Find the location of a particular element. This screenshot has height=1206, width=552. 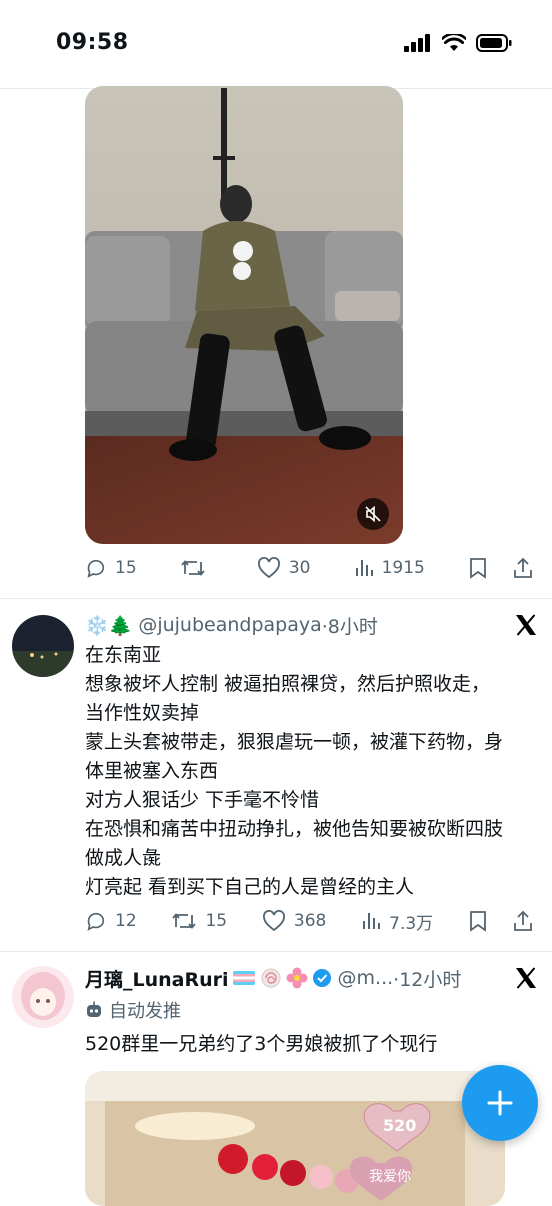

tweet2-header: ❄️🌲 @jujubeandpapaya ·8小时 is located at coordinates (310, 625).